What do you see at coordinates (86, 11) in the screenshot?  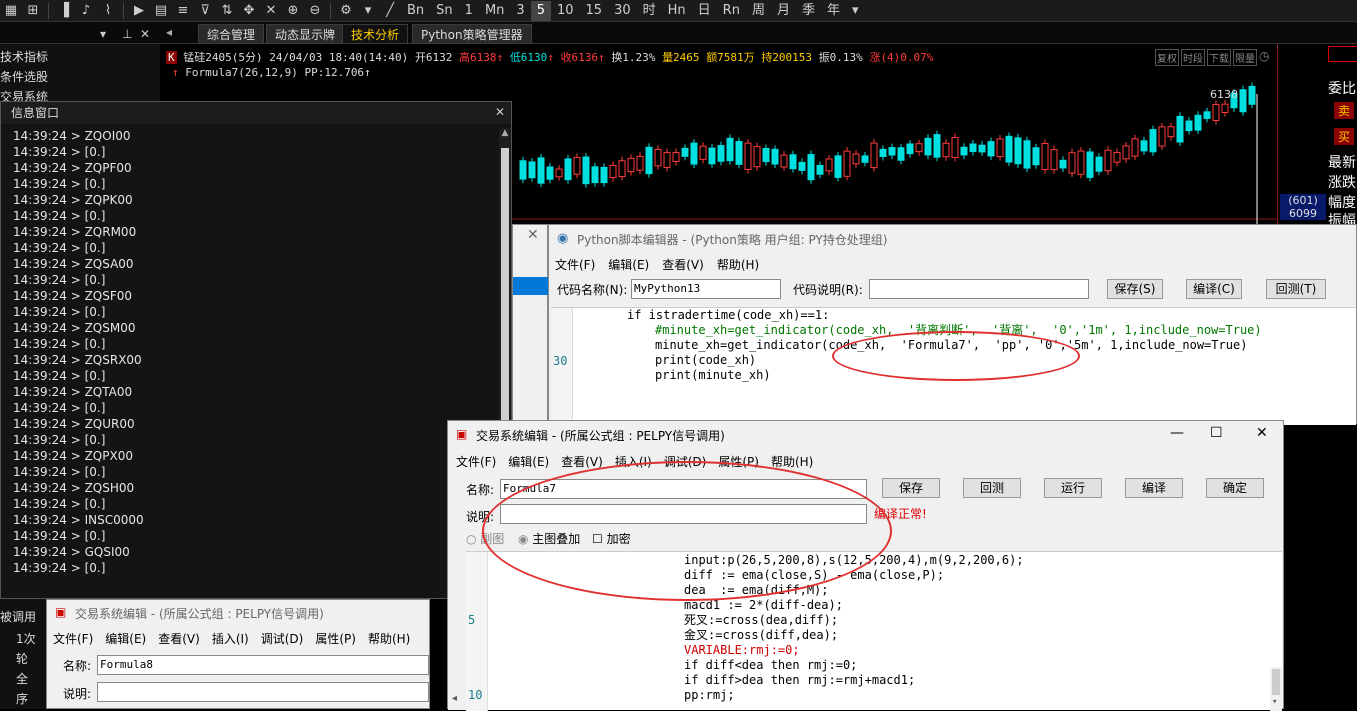 I see `bell-icon: ♪` at bounding box center [86, 11].